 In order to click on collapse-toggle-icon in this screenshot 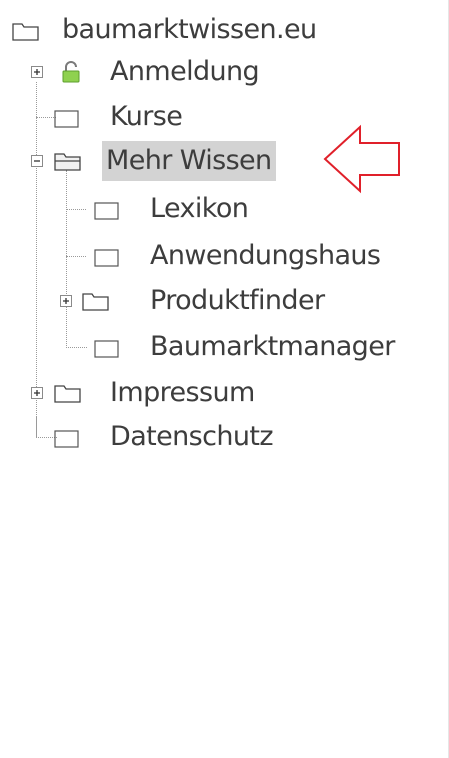, I will do `click(37, 161)`.